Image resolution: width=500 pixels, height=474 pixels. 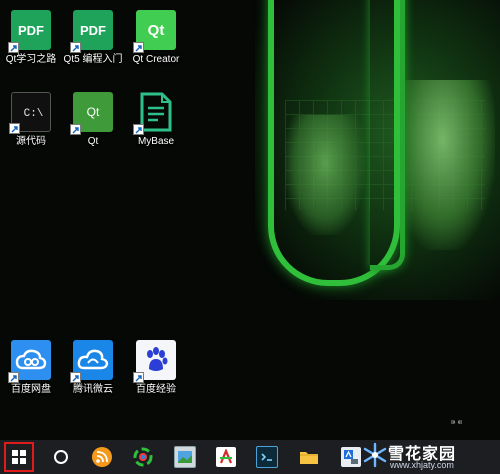 I want to click on colorful-app-icon, so click(x=143, y=457).